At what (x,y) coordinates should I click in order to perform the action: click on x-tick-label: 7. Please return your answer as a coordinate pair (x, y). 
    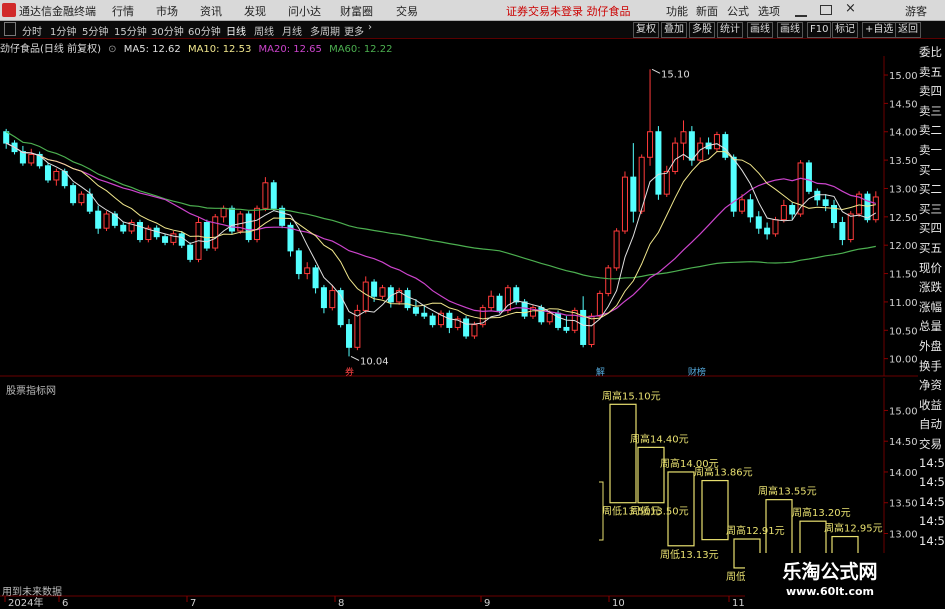
    Looking at the image, I should click on (193, 603).